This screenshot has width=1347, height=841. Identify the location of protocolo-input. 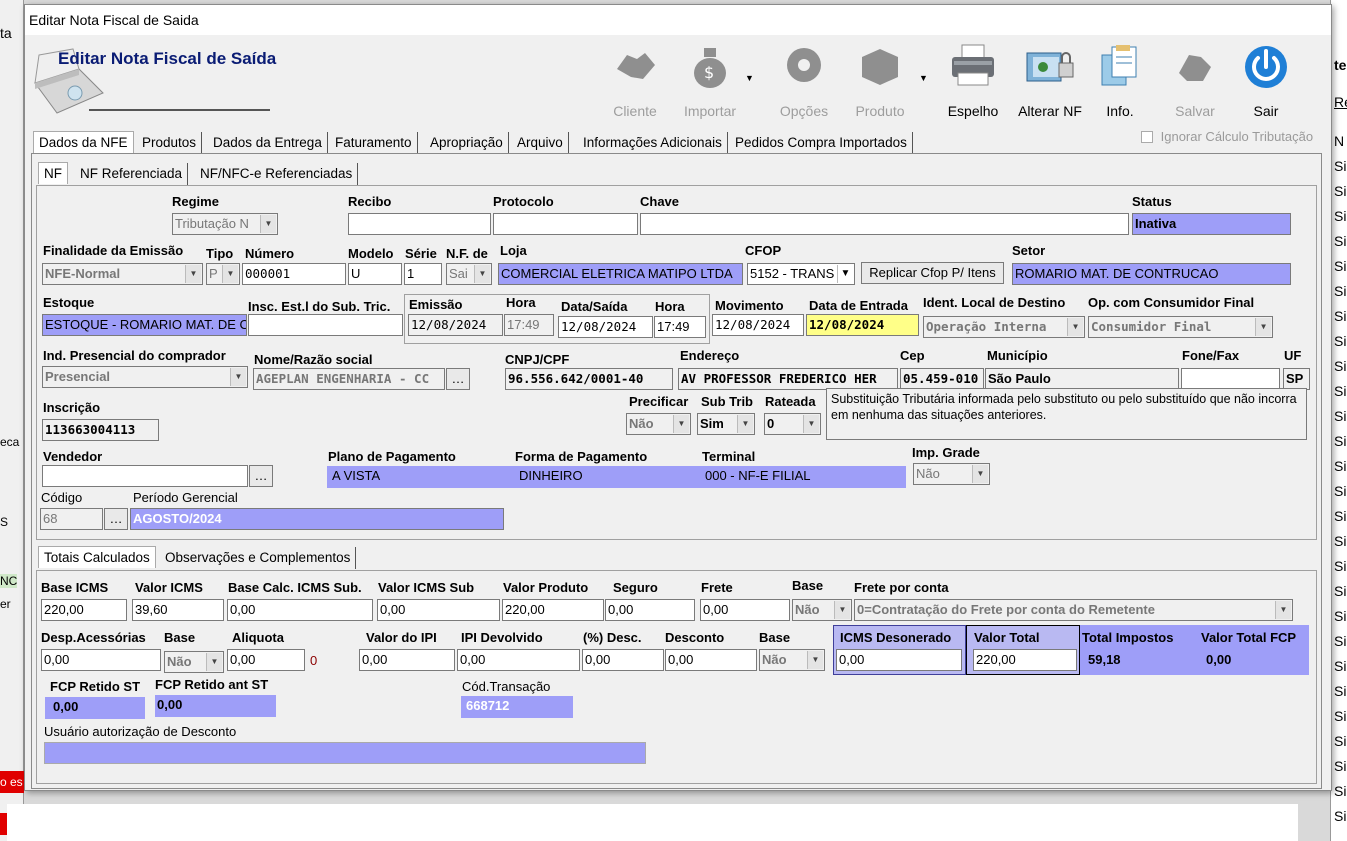
(565, 224).